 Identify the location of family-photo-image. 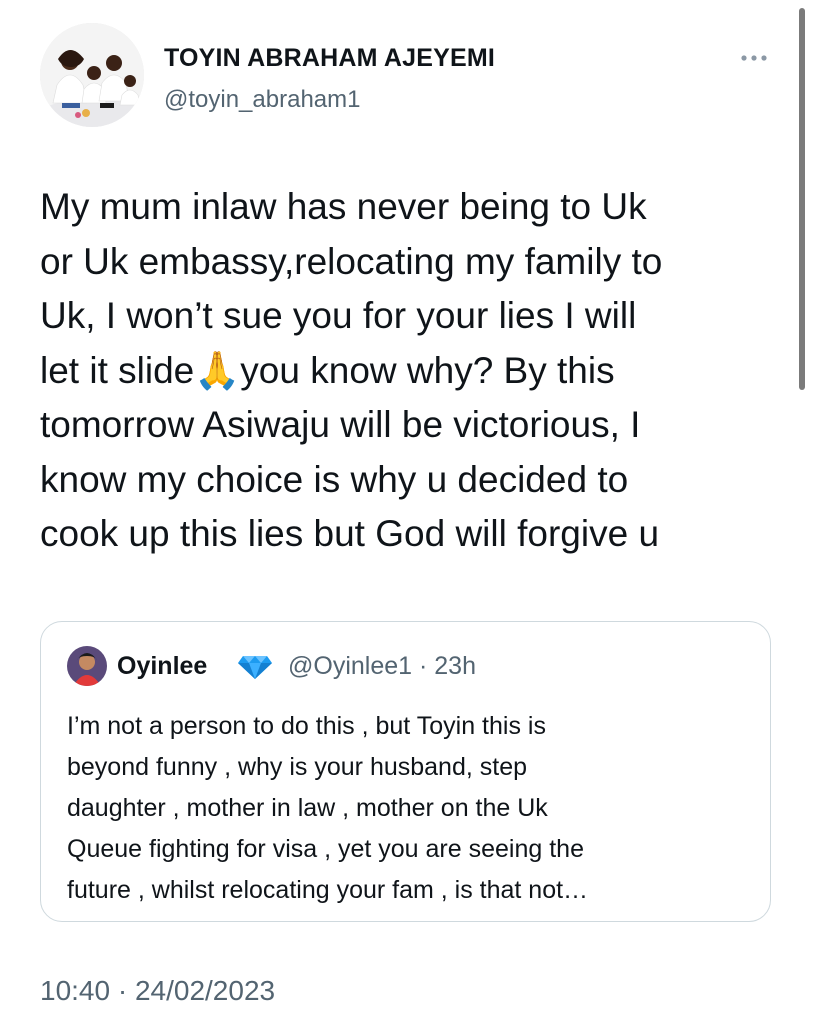
(92, 75).